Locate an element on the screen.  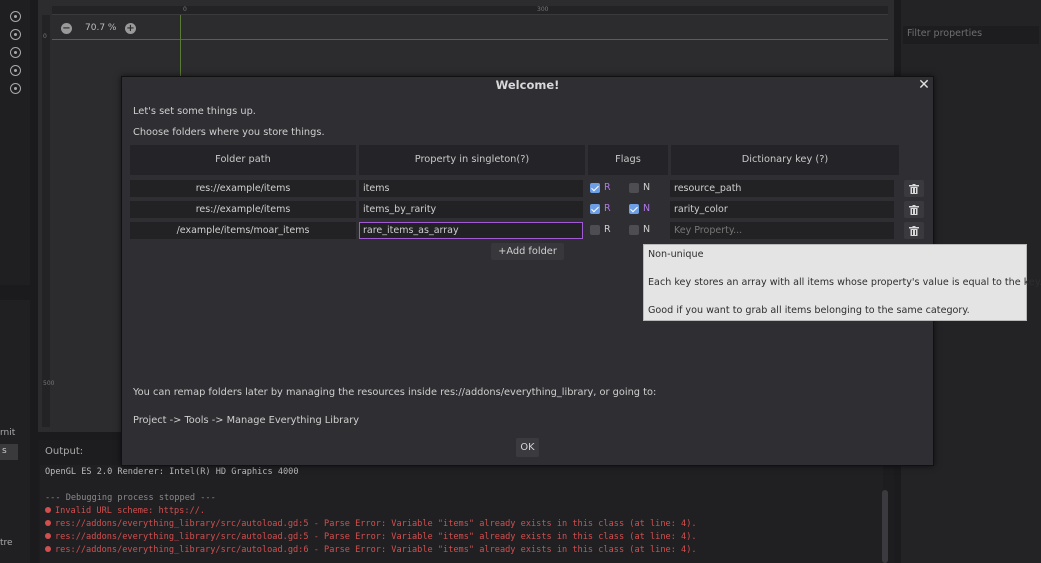
property-input: items_by_rarity is located at coordinates (471, 209).